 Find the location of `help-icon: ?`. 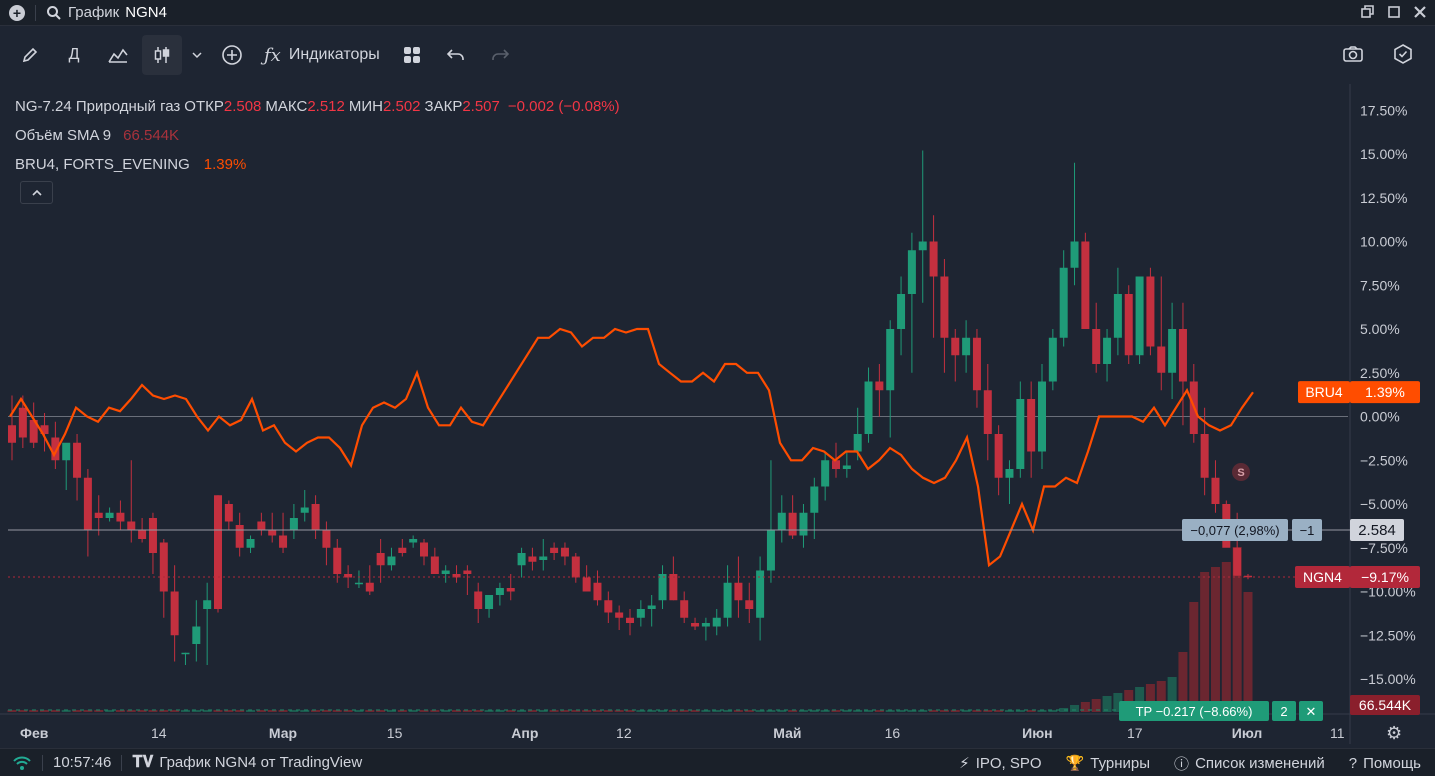

help-icon: ? is located at coordinates (1353, 763).